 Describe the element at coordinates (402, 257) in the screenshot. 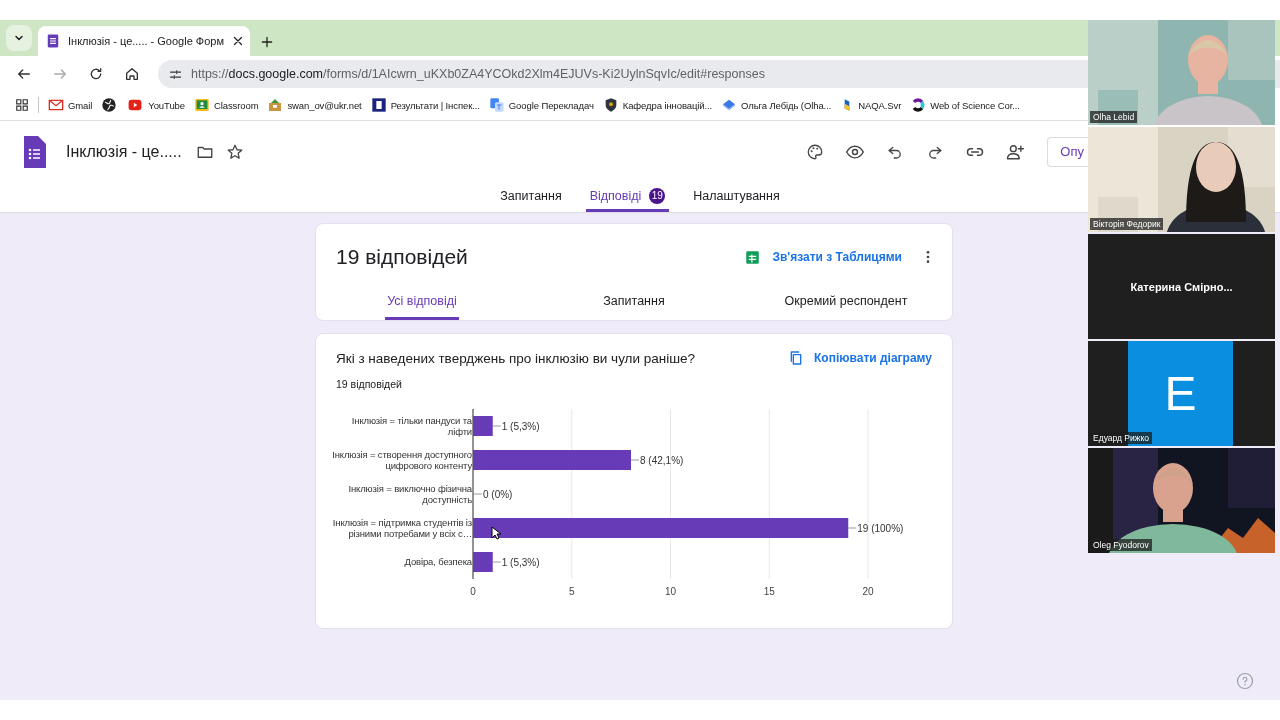

I see `response-count: 19 відповідей` at that location.